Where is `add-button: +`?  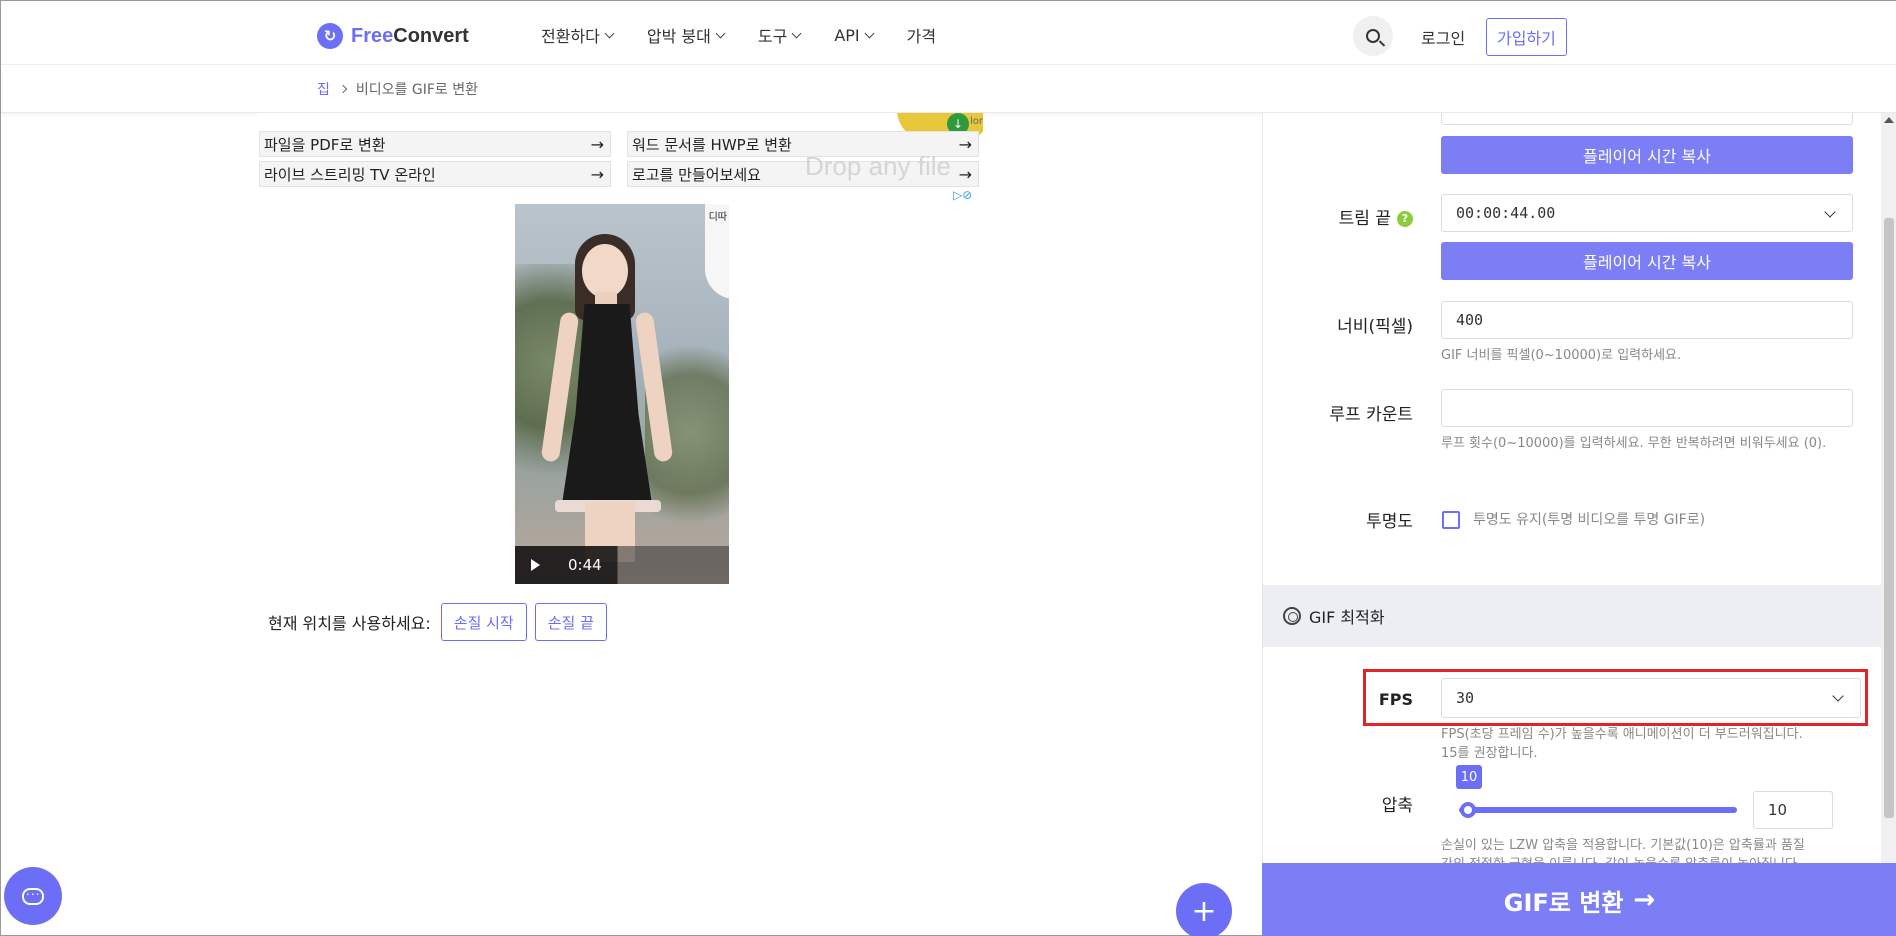 add-button: + is located at coordinates (1204, 909).